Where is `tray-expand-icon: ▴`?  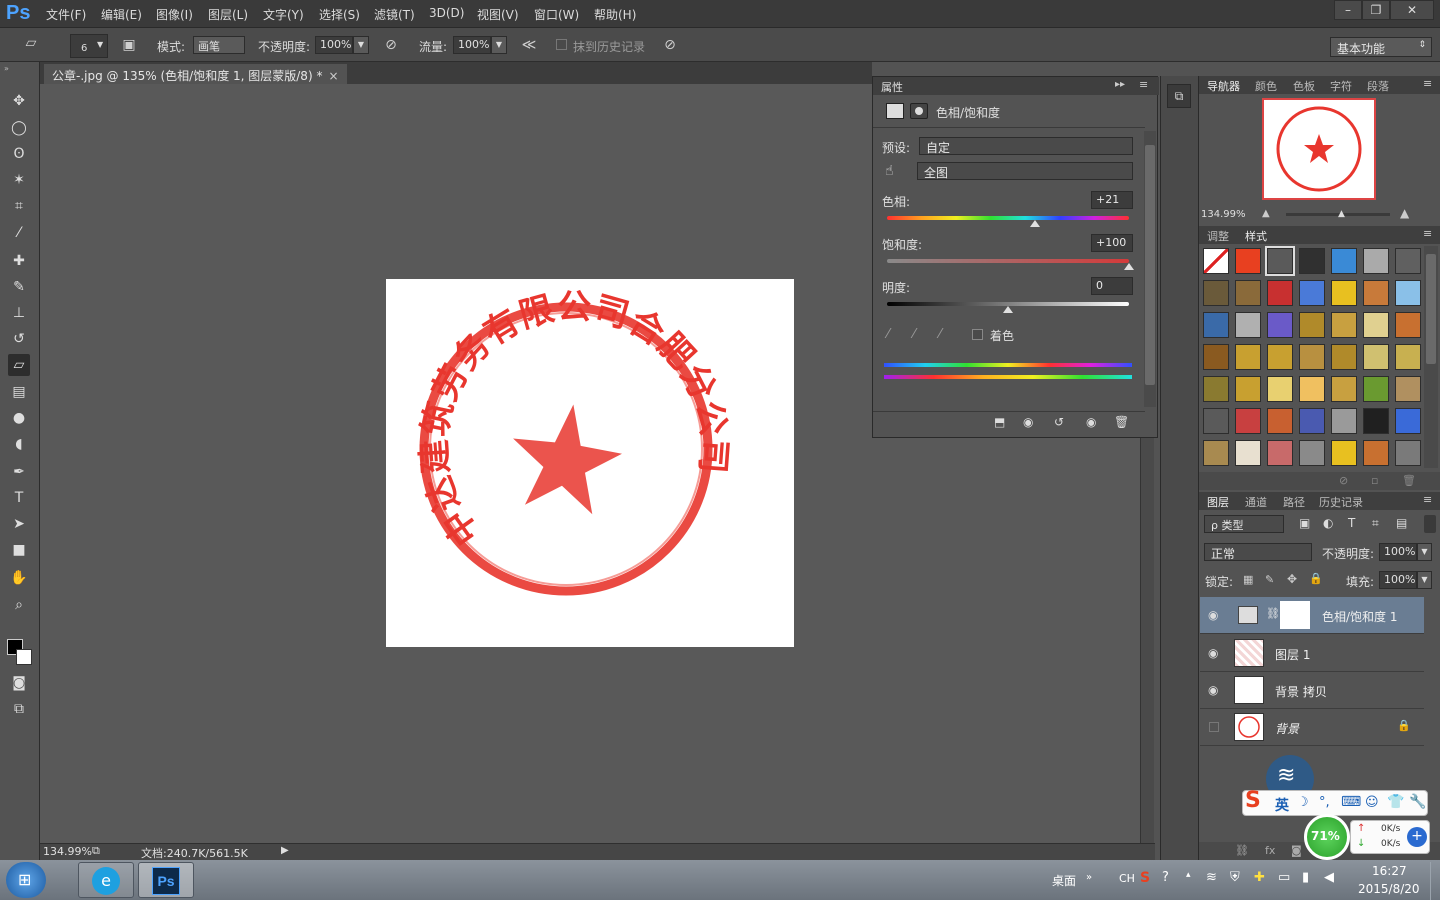 tray-expand-icon: ▴ is located at coordinates (1188, 875).